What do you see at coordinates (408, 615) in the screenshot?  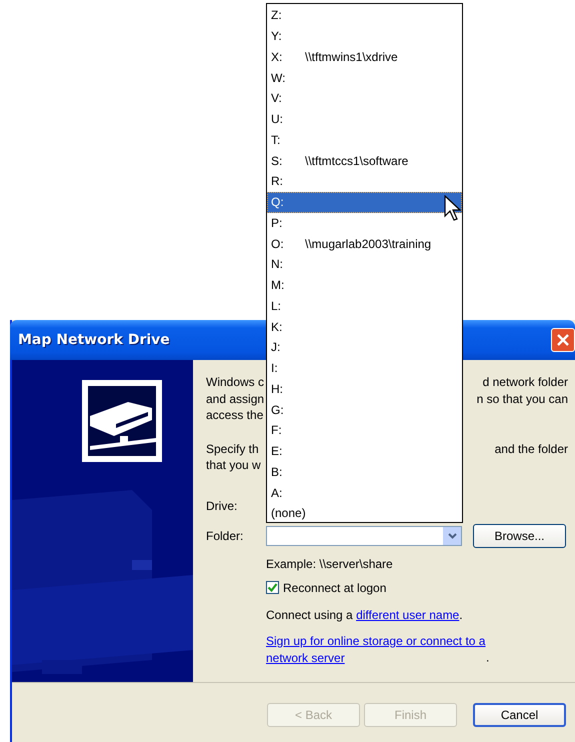 I see `user-name-link: different user name` at bounding box center [408, 615].